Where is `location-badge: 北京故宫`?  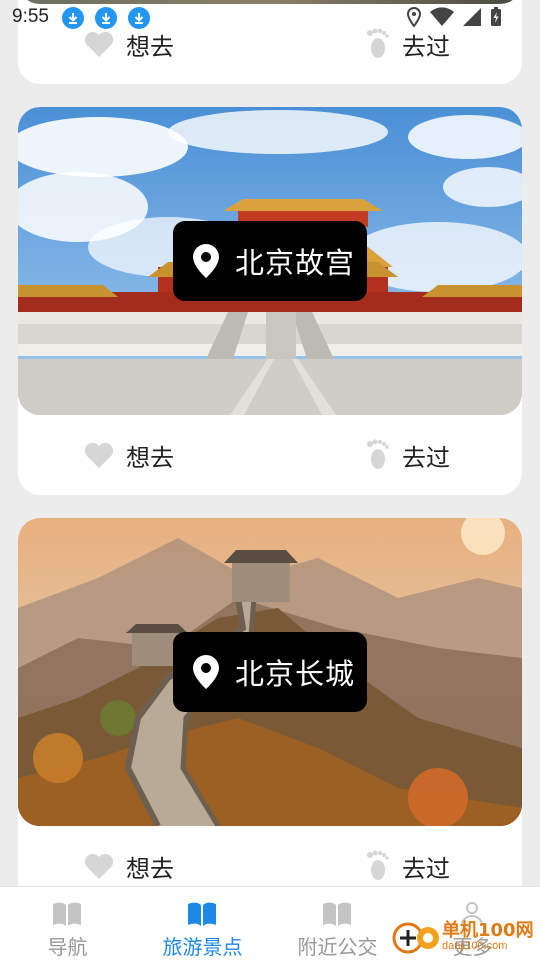 location-badge: 北京故宫 is located at coordinates (270, 261).